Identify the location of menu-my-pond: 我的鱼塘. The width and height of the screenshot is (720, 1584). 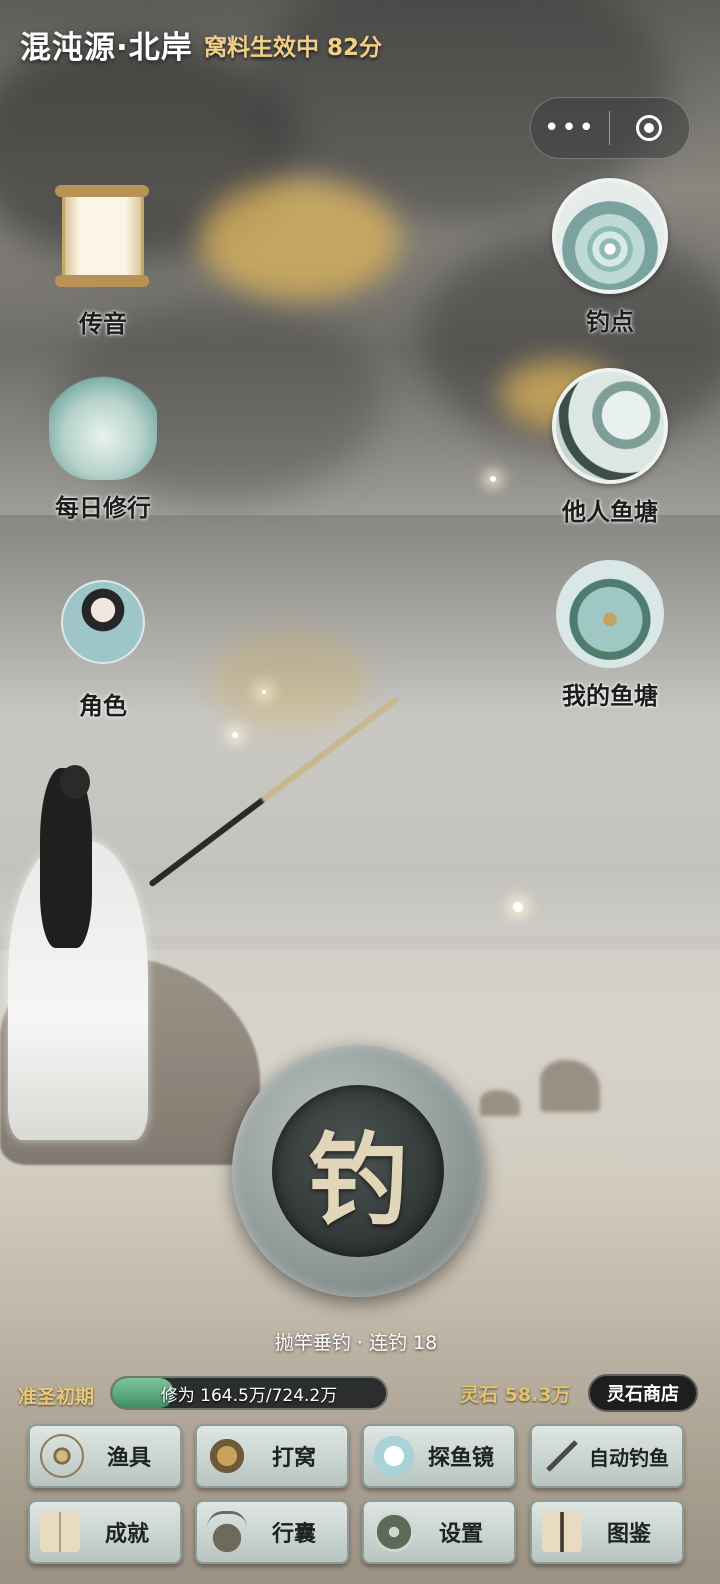
(610, 635).